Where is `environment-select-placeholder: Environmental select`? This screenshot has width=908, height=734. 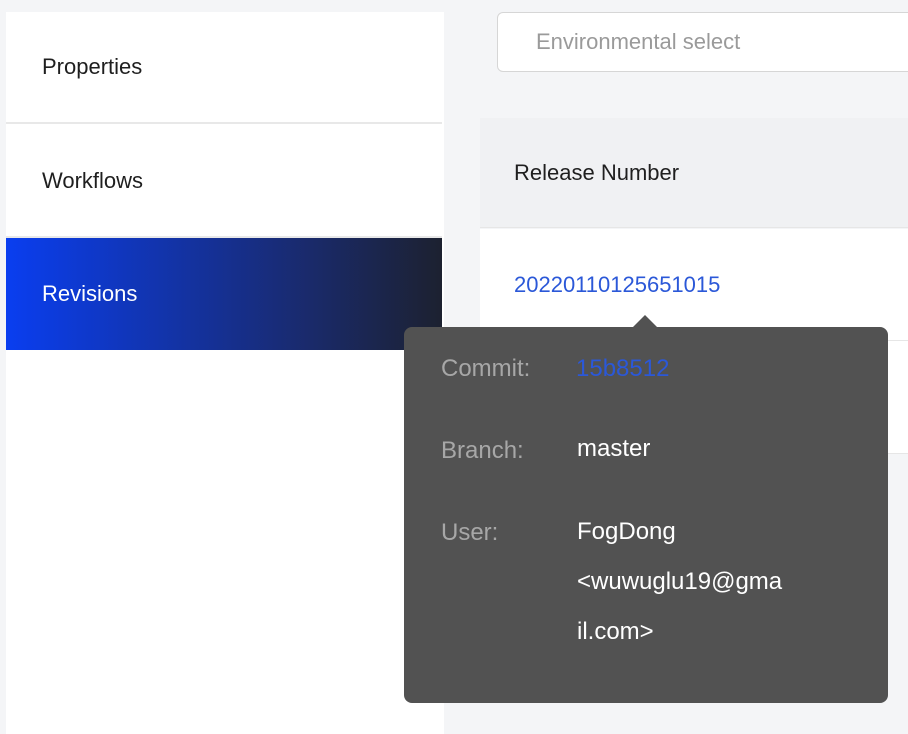 environment-select-placeholder: Environmental select is located at coordinates (638, 41).